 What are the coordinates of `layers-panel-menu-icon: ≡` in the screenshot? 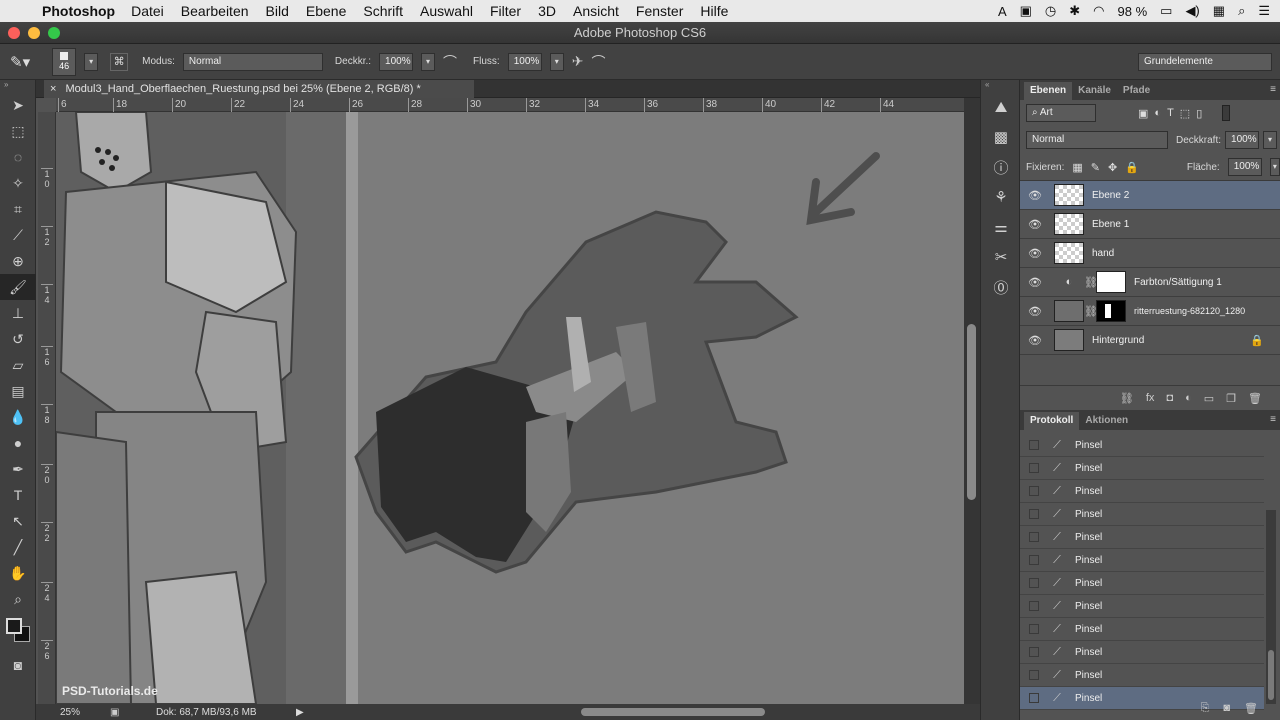 It's located at (1273, 89).